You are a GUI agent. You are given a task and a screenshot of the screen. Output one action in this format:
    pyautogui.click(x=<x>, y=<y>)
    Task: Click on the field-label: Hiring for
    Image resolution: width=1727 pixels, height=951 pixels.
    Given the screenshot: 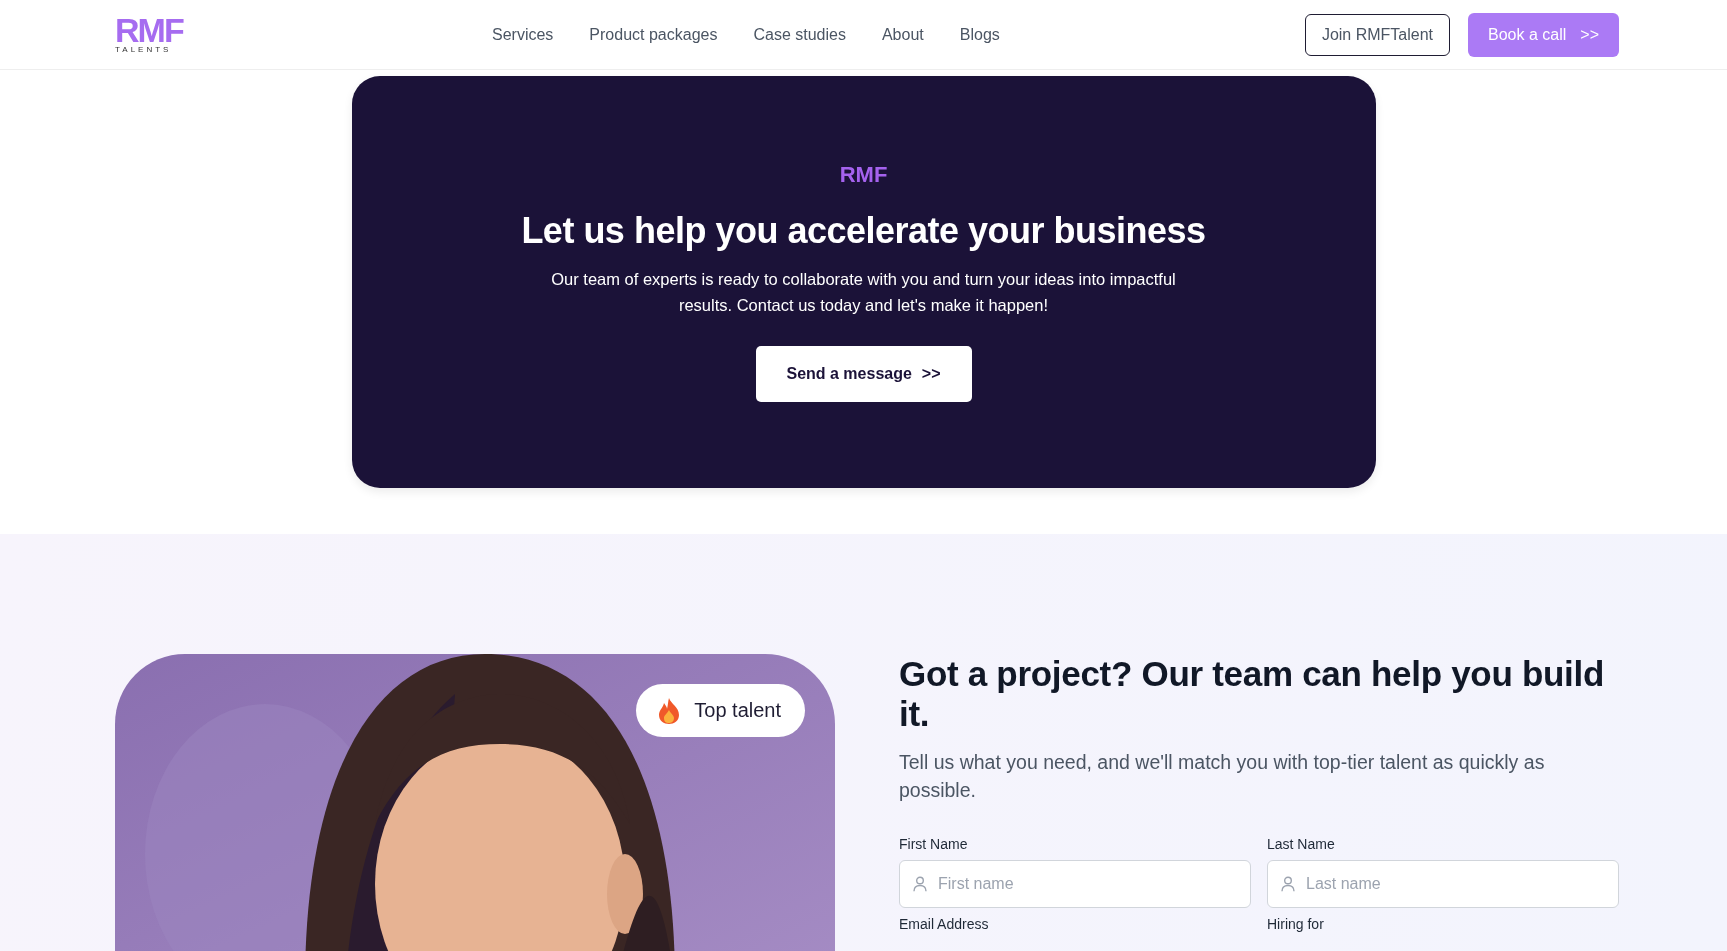 What is the action you would take?
    pyautogui.click(x=1296, y=924)
    